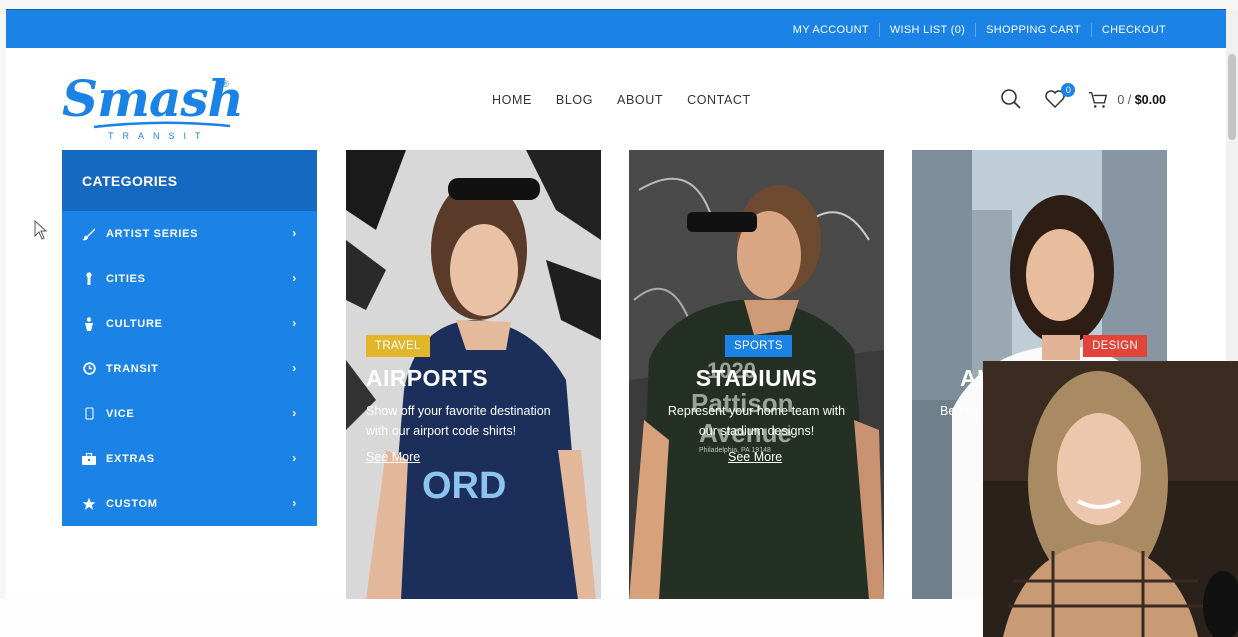  What do you see at coordinates (130, 458) in the screenshot?
I see `category-label: EXTRAS` at bounding box center [130, 458].